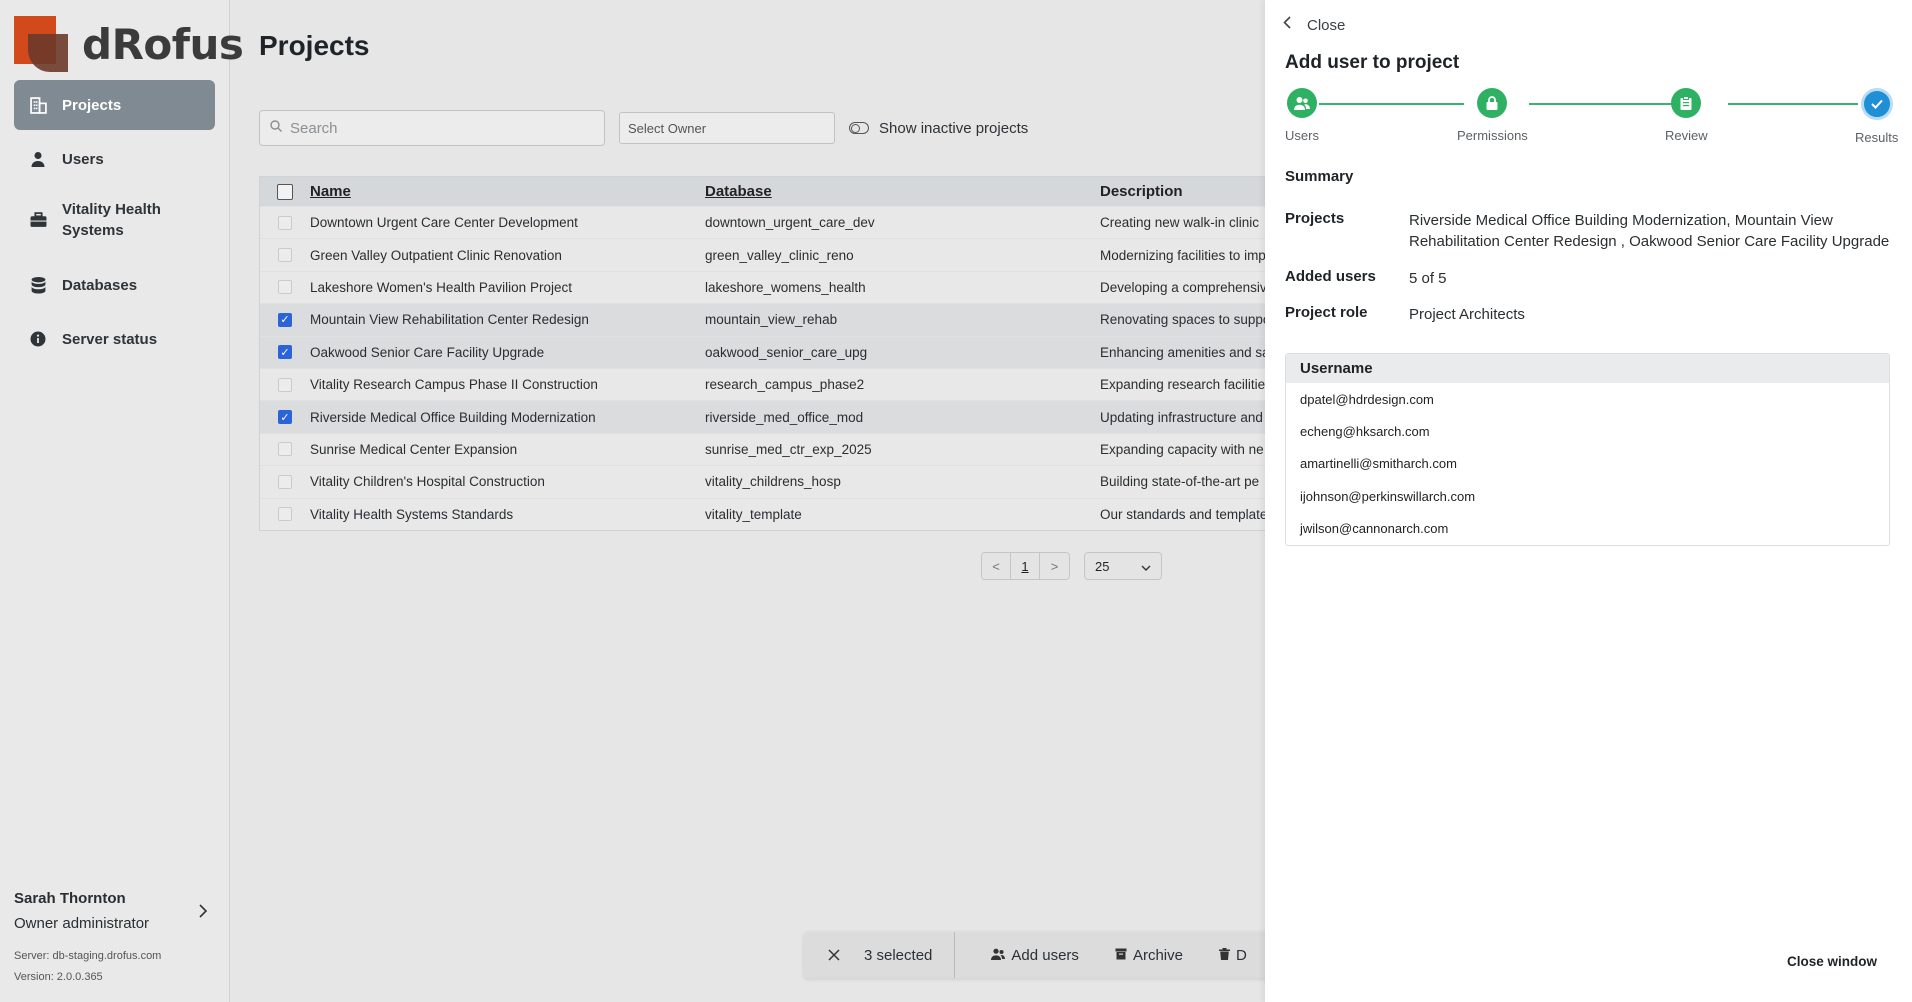 This screenshot has height=1002, width=1912. I want to click on search-icon, so click(276, 128).